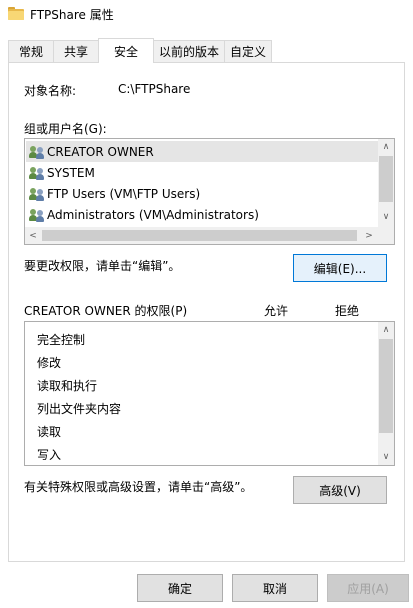  I want to click on permission-write: 写入, so click(49, 455).